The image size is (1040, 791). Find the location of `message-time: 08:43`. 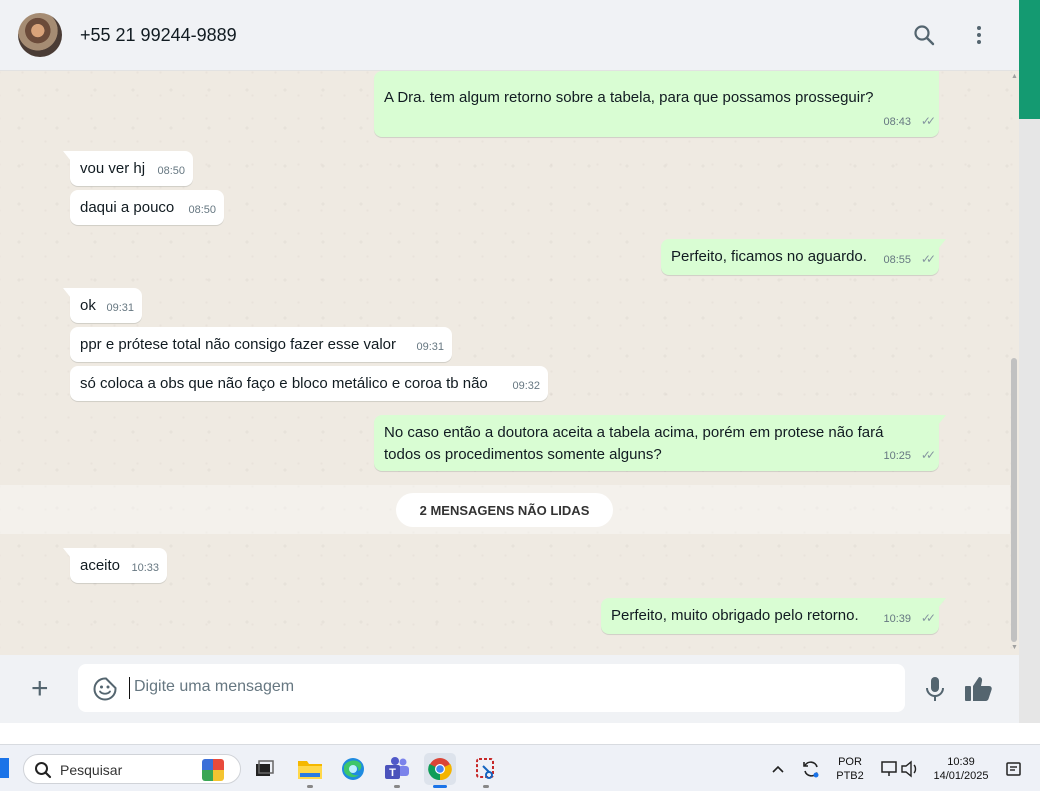

message-time: 08:43 is located at coordinates (897, 122).